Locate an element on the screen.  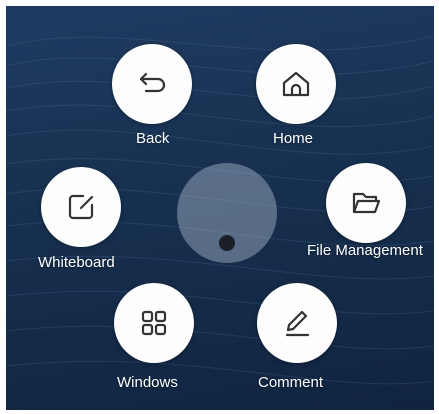
home-label: Home is located at coordinates (293, 138).